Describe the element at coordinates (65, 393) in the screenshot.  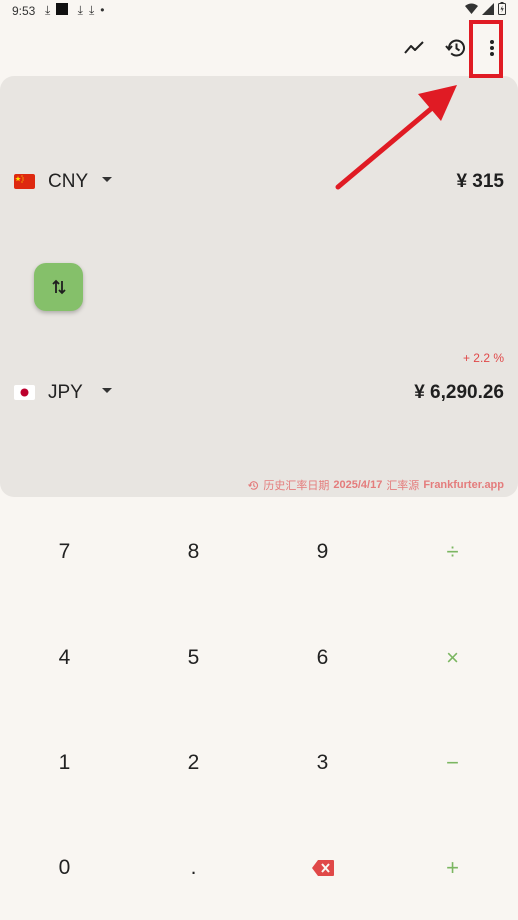
I see `to-currency-code: JPY` at that location.